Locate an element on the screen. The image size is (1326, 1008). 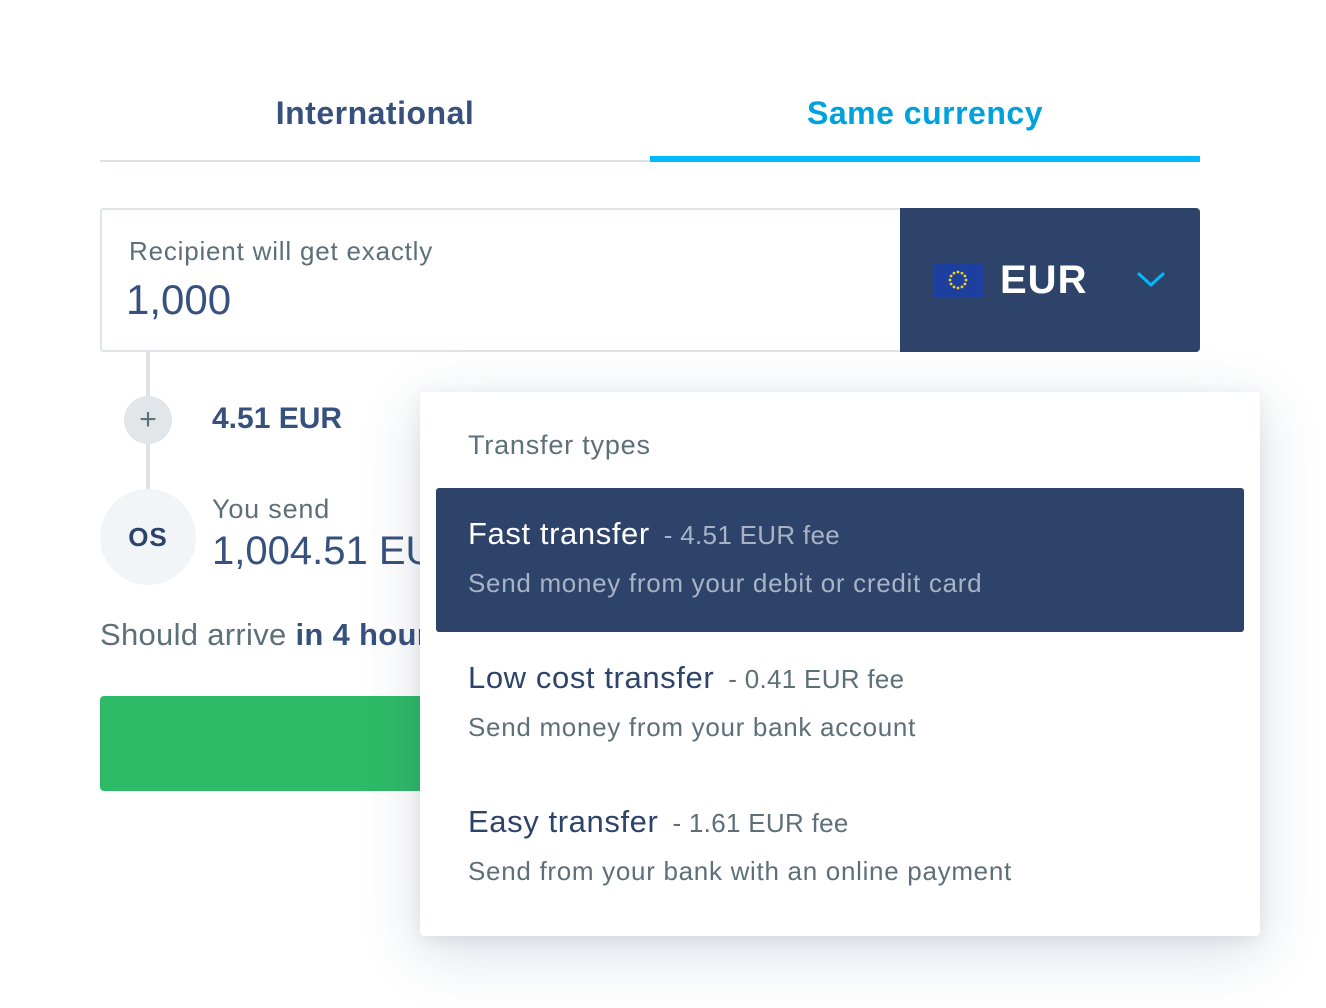
avatar: OS is located at coordinates (148, 537).